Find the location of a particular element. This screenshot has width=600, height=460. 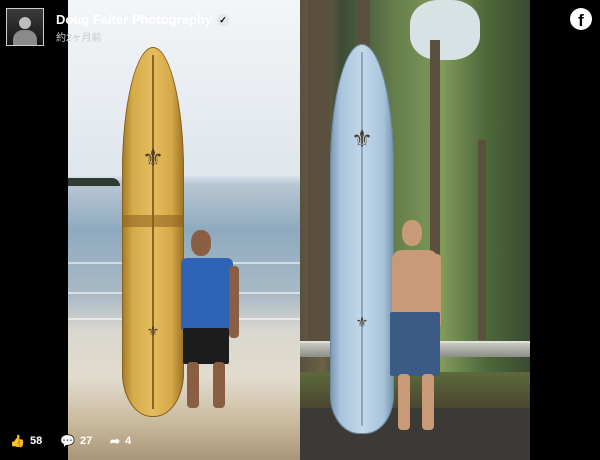

comments-button: 💬 27 is located at coordinates (76, 441).